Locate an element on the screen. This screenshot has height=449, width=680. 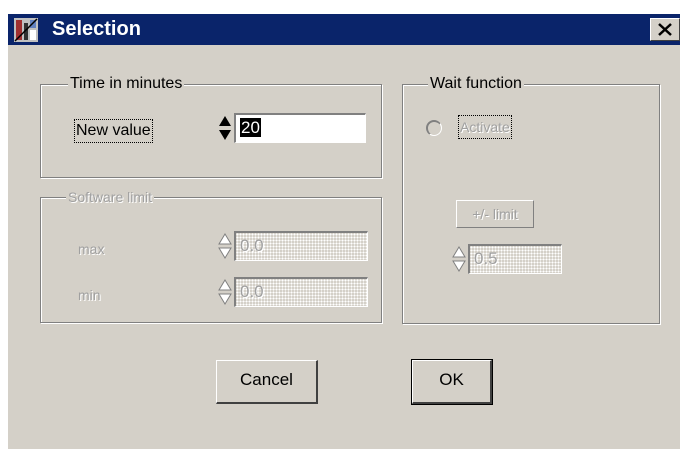
close-button is located at coordinates (665, 29).